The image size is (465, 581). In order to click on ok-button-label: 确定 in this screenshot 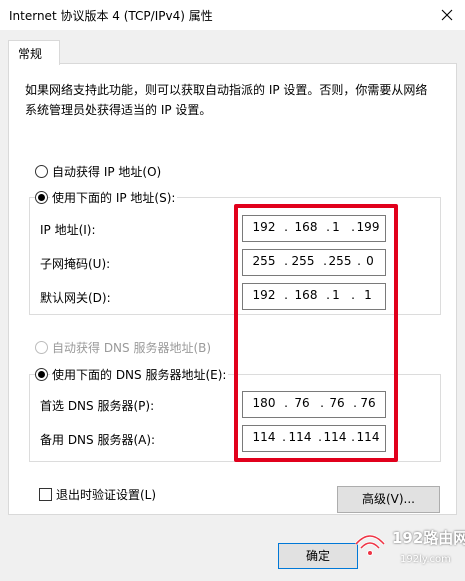, I will do `click(317, 556)`.